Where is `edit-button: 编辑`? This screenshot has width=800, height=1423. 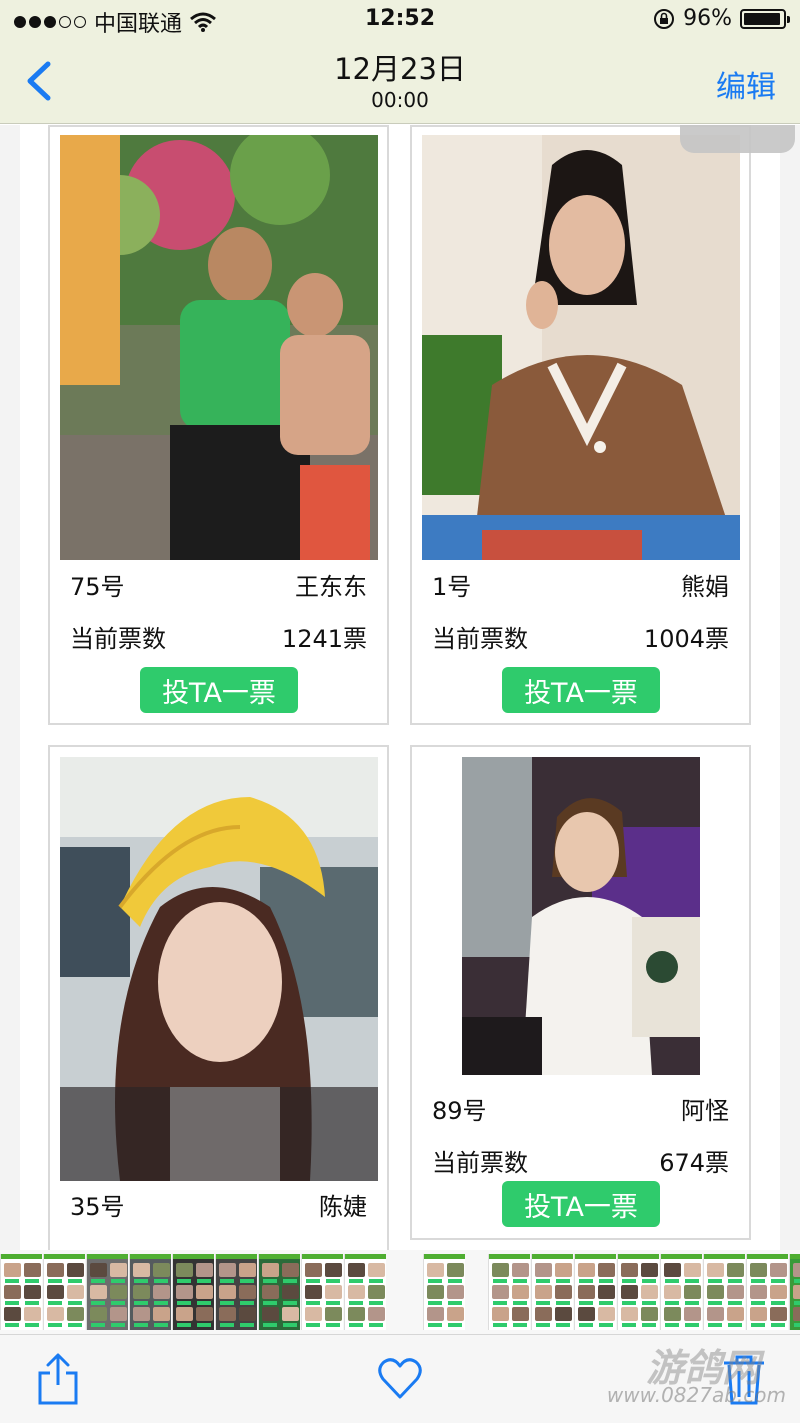 edit-button: 编辑 is located at coordinates (746, 84).